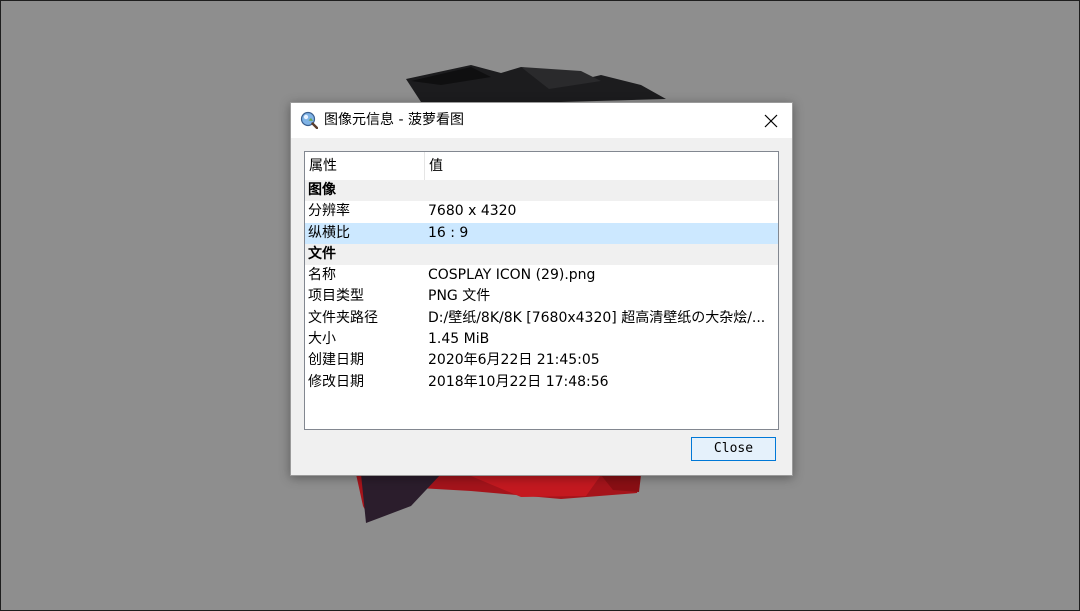  Describe the element at coordinates (394, 120) in the screenshot. I see `dialog-title: 图像元信息 - 菠萝看图` at that location.